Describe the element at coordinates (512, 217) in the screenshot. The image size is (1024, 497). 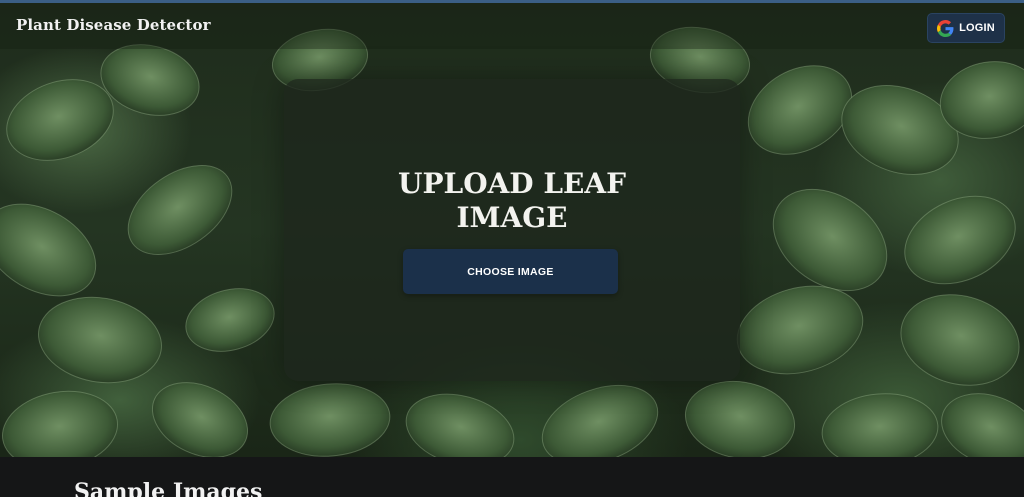
I see `upload-title-line-2: IMAGE` at that location.